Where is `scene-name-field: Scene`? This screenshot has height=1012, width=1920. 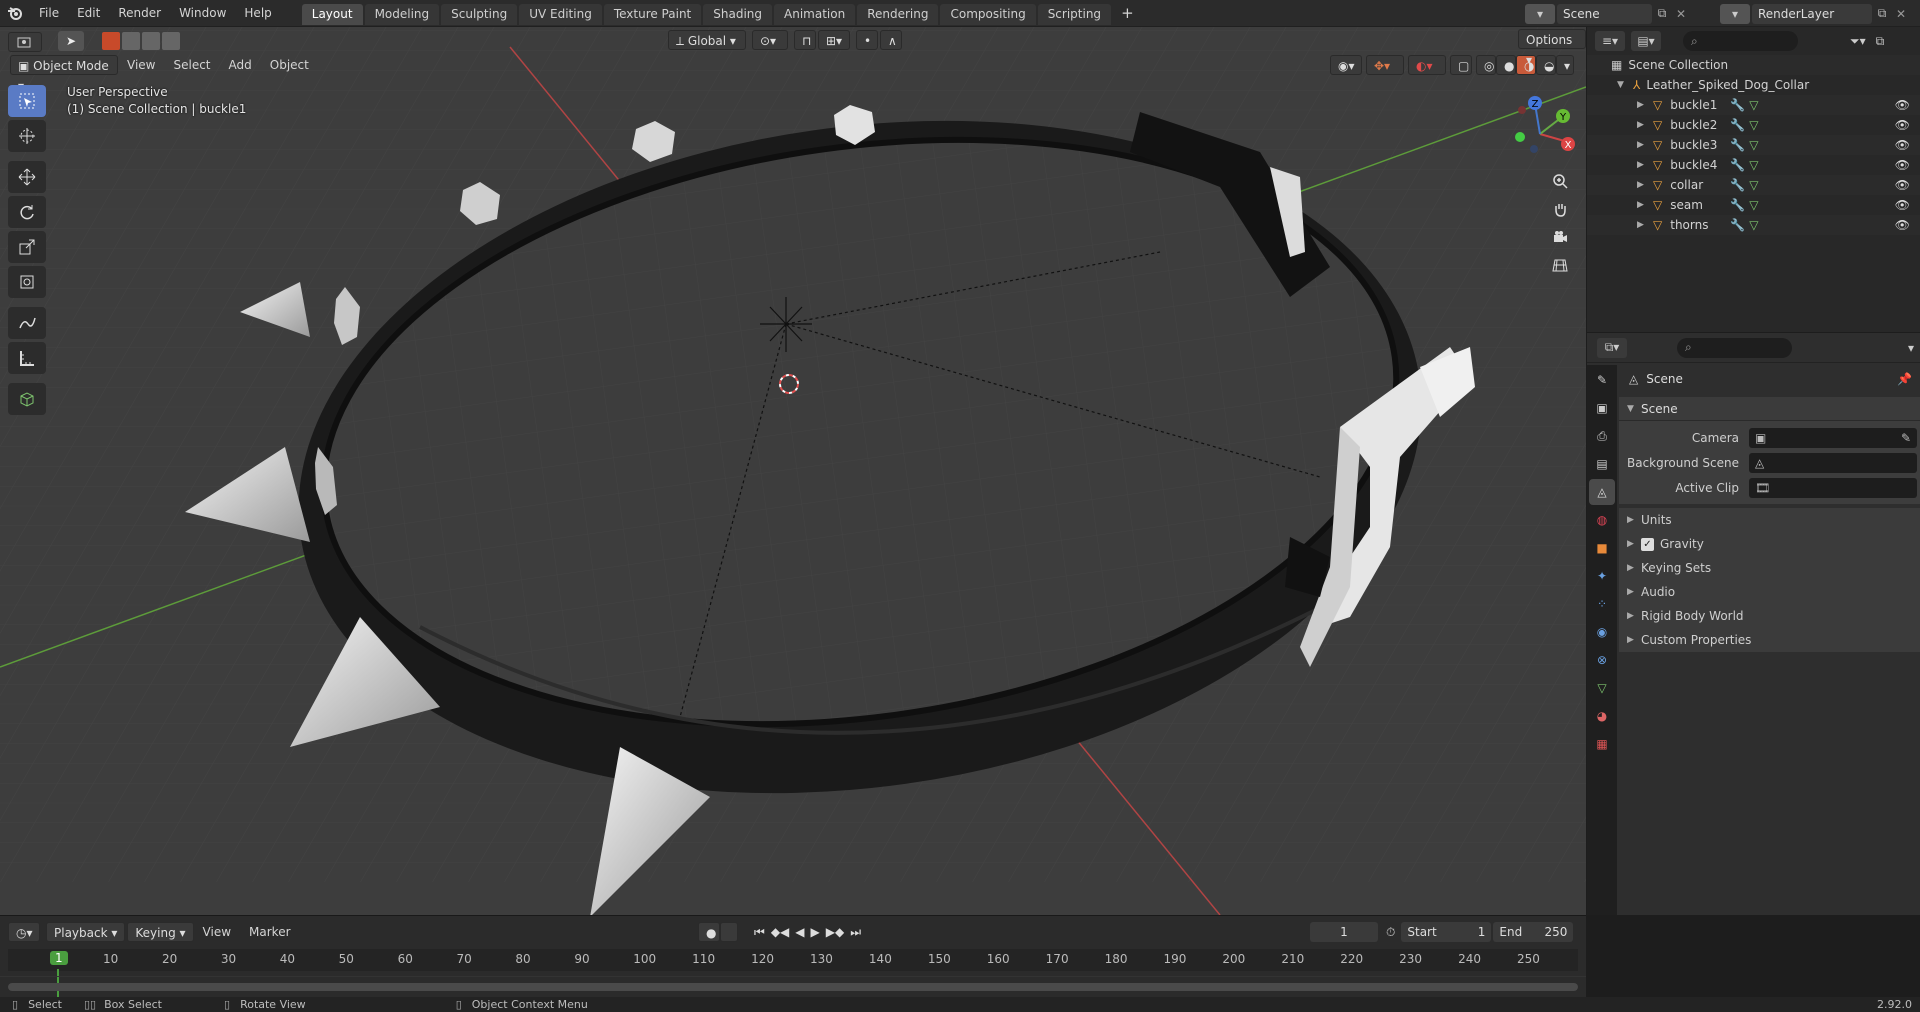
scene-name-field: Scene is located at coordinates (1604, 13).